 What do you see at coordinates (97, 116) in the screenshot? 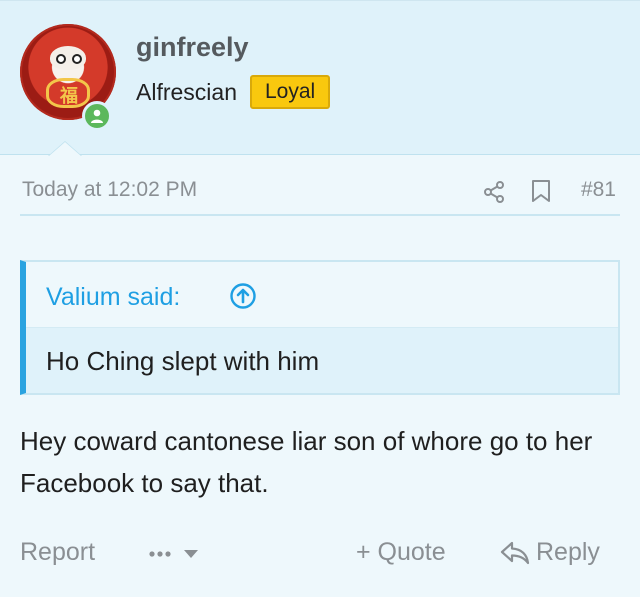
I see `online-status-icon` at bounding box center [97, 116].